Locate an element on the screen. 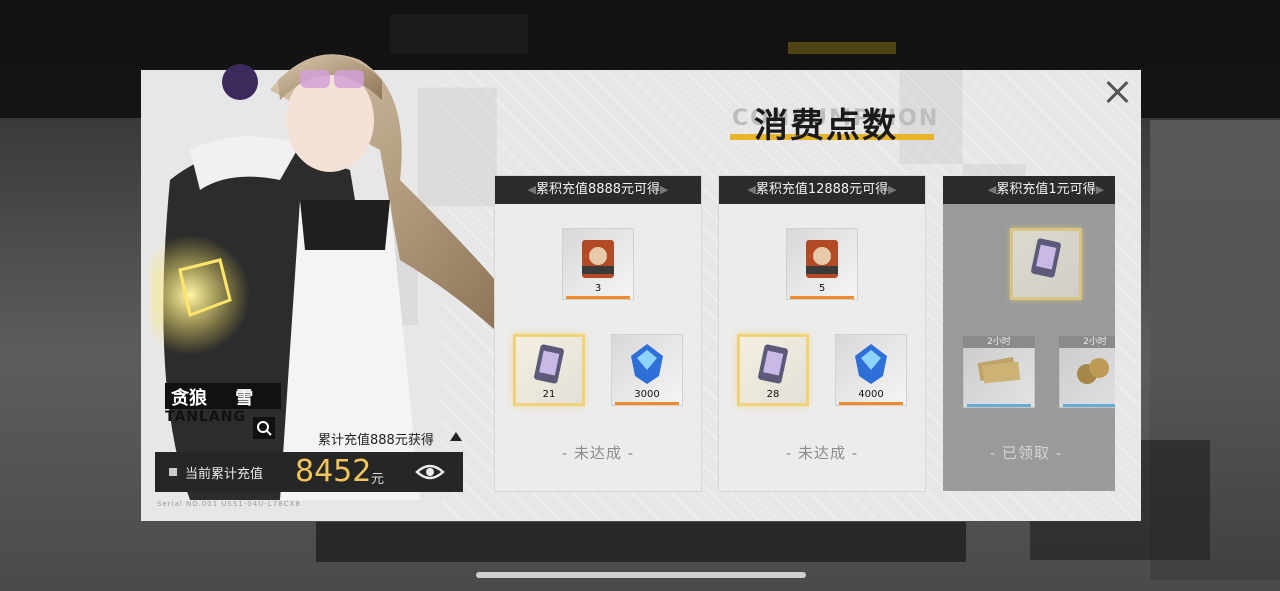 Image resolution: width=1280 pixels, height=591 pixels. item-count: 3 is located at coordinates (598, 288).